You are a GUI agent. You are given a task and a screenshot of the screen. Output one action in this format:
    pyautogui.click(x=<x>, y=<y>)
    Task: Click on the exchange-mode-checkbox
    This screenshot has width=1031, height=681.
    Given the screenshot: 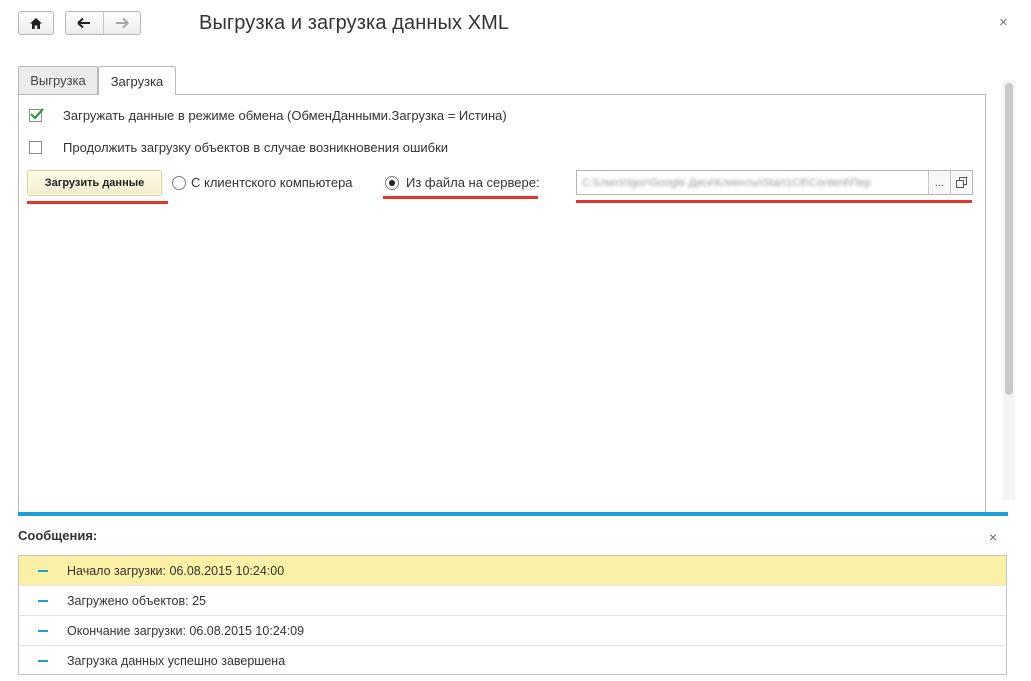 What is the action you would take?
    pyautogui.click(x=36, y=115)
    